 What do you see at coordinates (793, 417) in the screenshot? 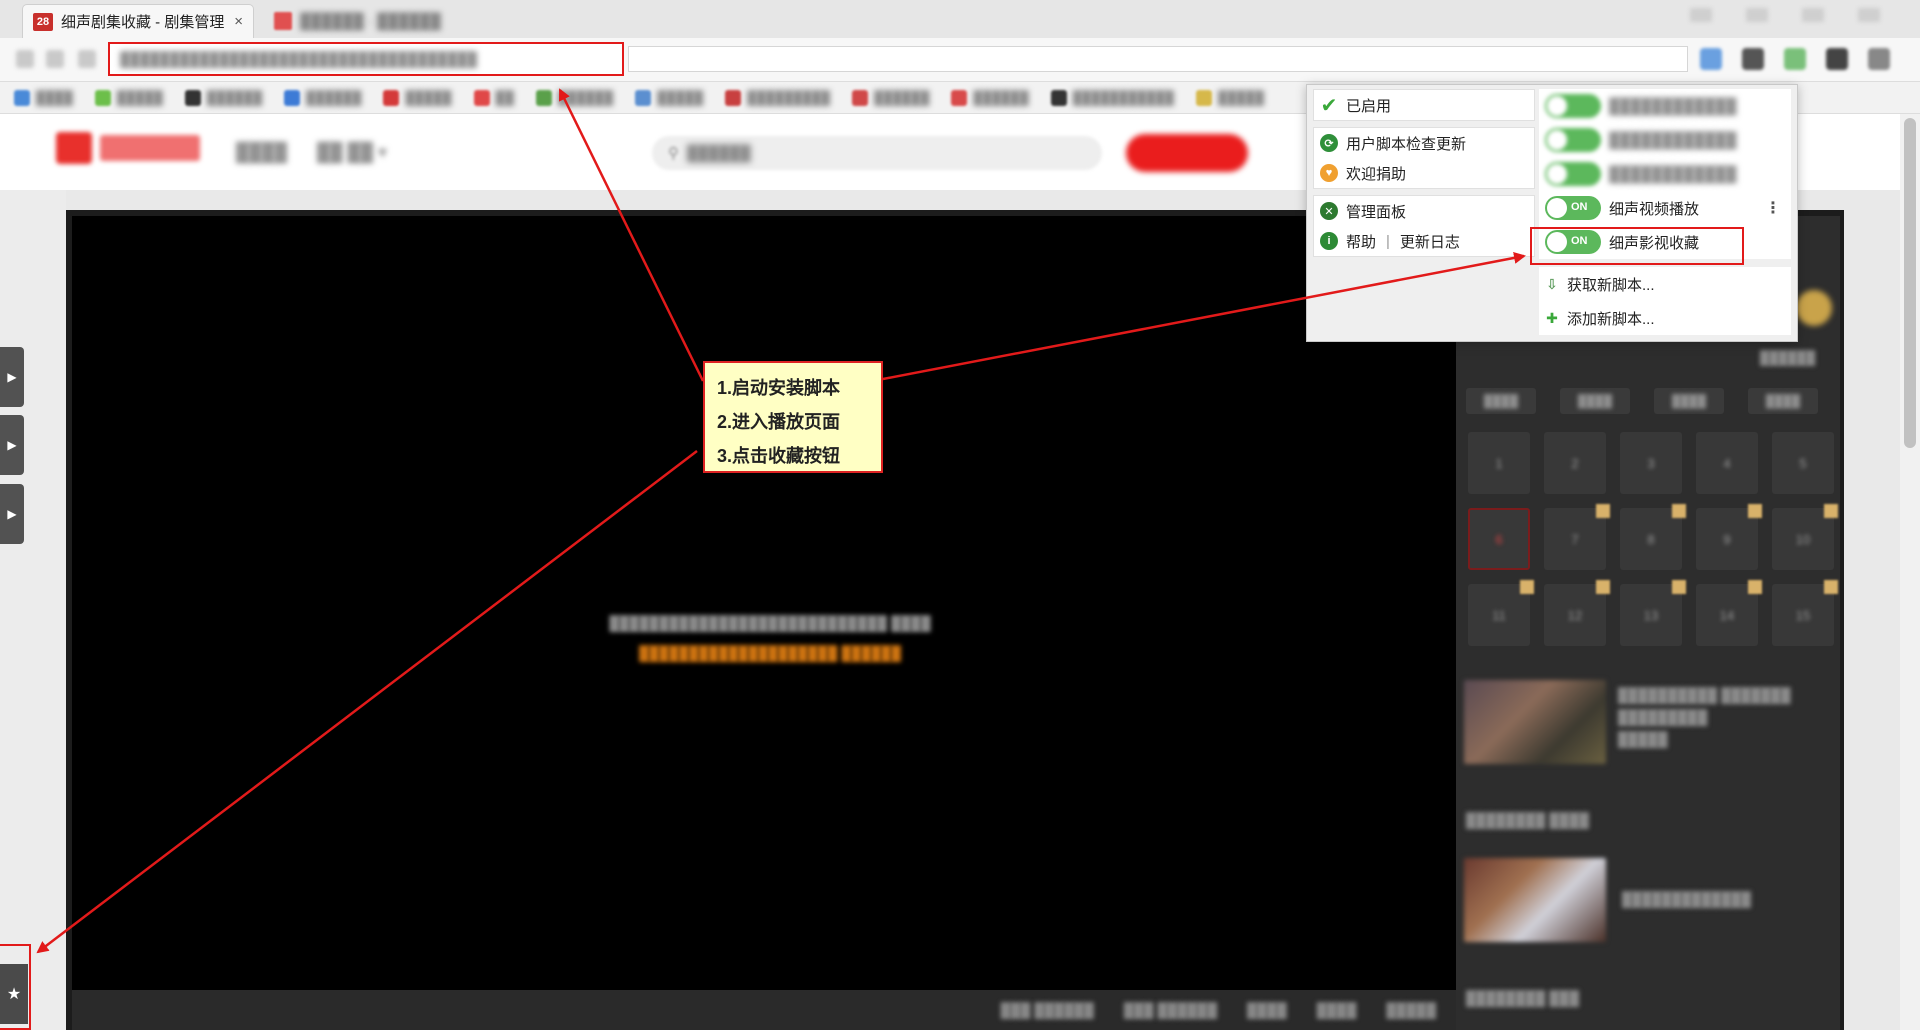
I see `instruction-callout: 1.启动安装脚本 2.进入播放页面 3.点击收藏按钮` at bounding box center [793, 417].